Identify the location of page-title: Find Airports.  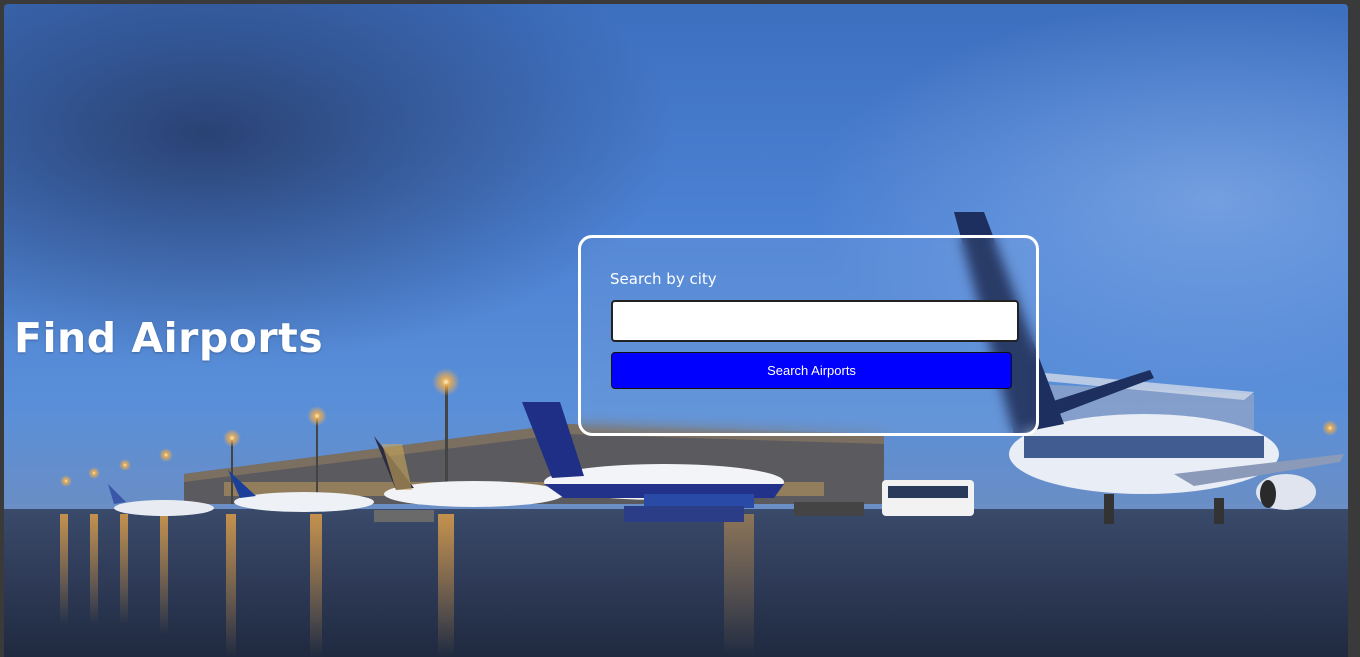
(169, 338).